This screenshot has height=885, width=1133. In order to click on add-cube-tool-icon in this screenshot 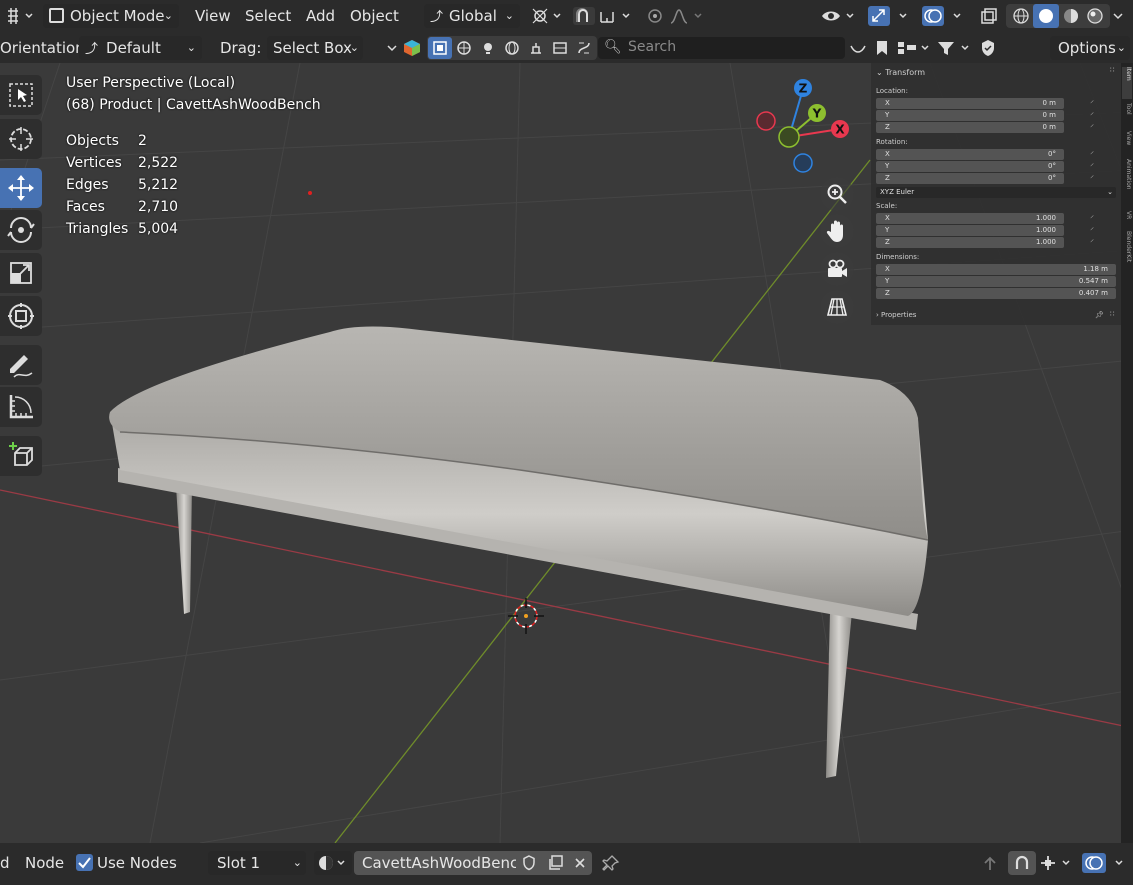, I will do `click(21, 456)`.